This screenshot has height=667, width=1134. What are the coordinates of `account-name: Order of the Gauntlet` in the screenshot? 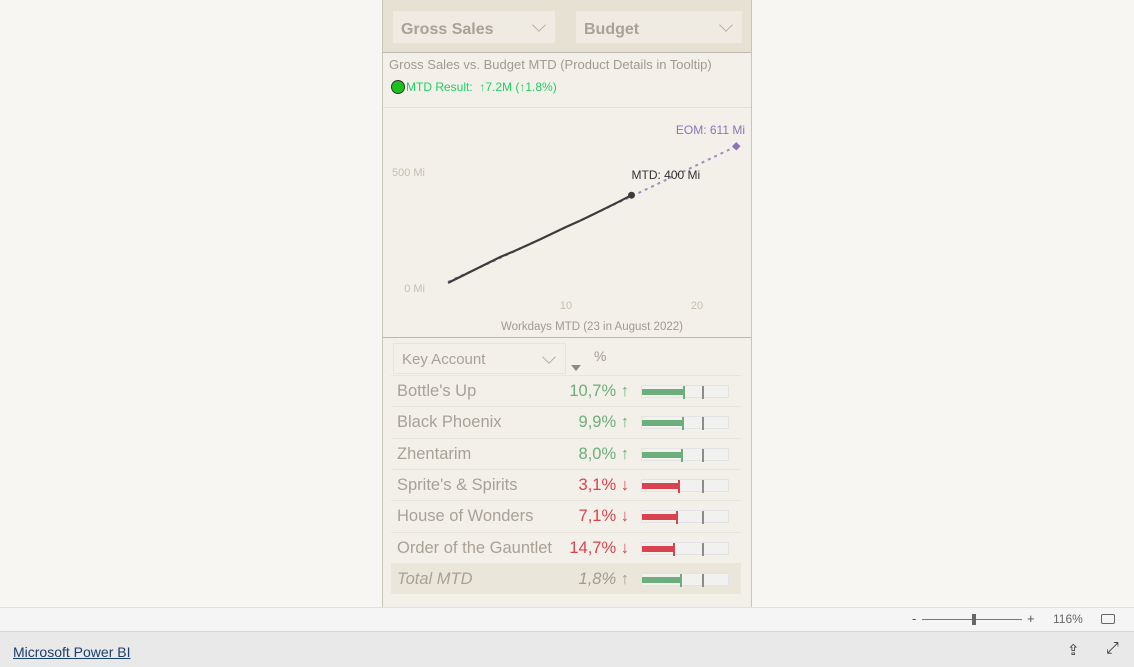 It's located at (475, 547).